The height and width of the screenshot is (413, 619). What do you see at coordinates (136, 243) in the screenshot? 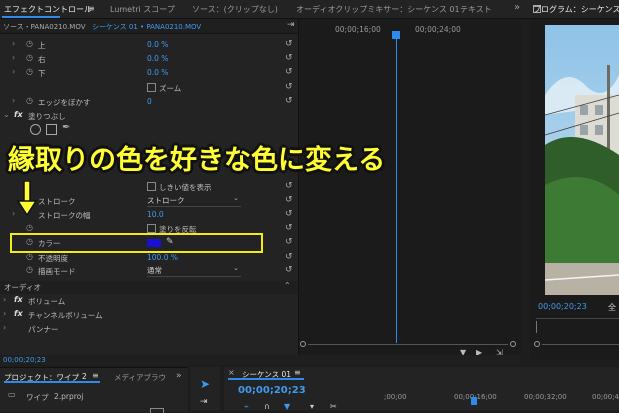
I see `highlight-box` at bounding box center [136, 243].